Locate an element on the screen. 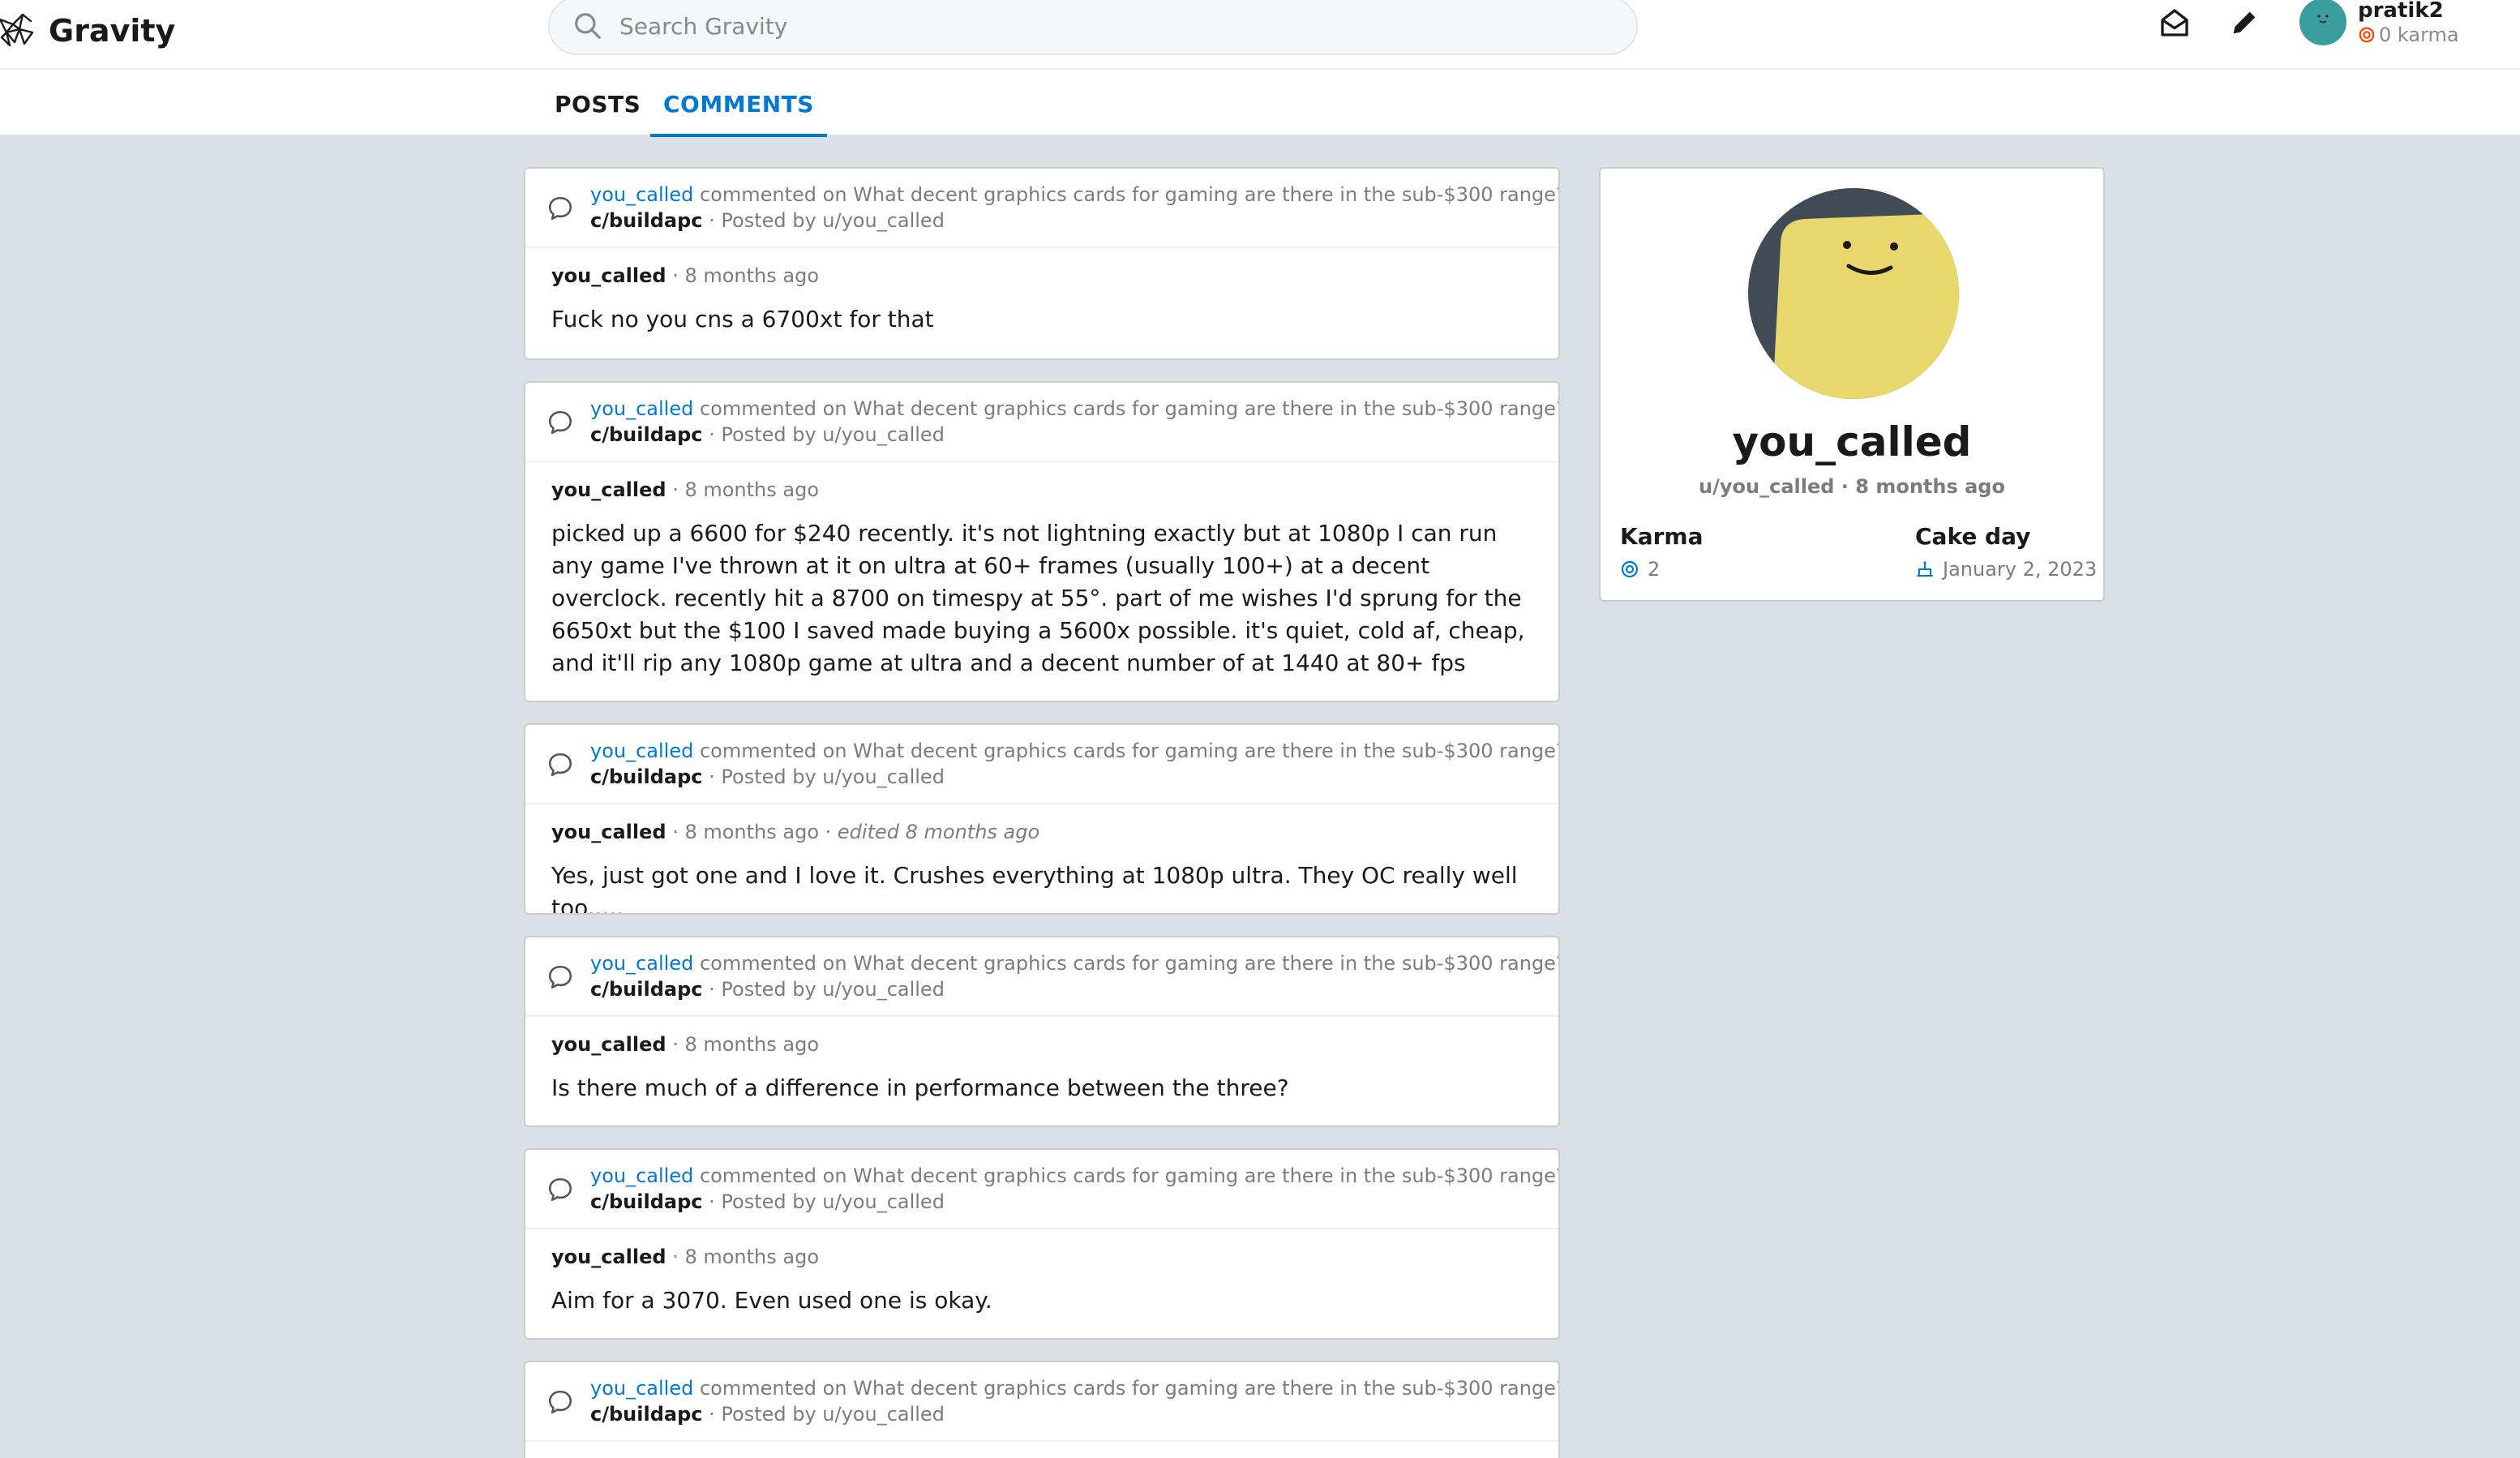  user-karma: 0 karma is located at coordinates (2409, 35).